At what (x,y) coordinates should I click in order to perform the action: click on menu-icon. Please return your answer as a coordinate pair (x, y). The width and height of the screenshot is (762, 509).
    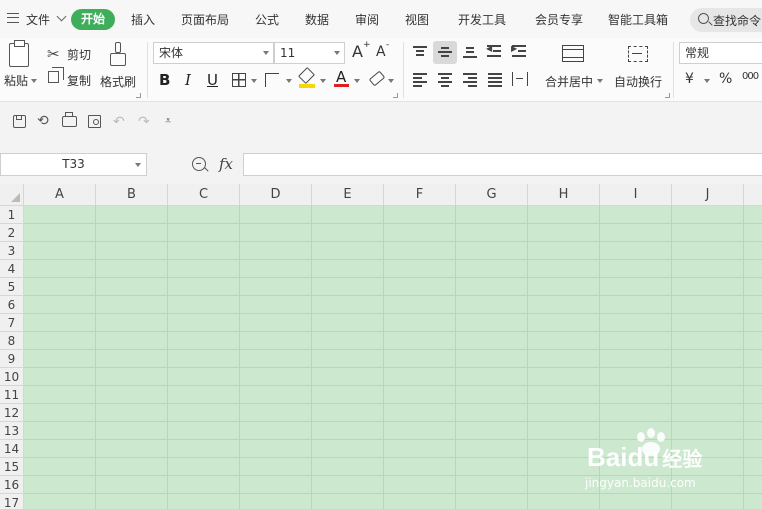
    Looking at the image, I should click on (13, 18).